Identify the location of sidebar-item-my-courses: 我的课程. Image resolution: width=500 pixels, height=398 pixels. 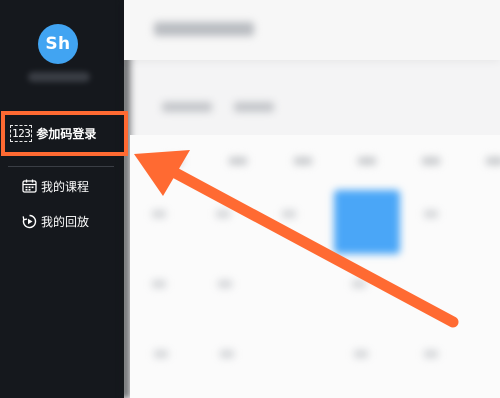
(55, 186).